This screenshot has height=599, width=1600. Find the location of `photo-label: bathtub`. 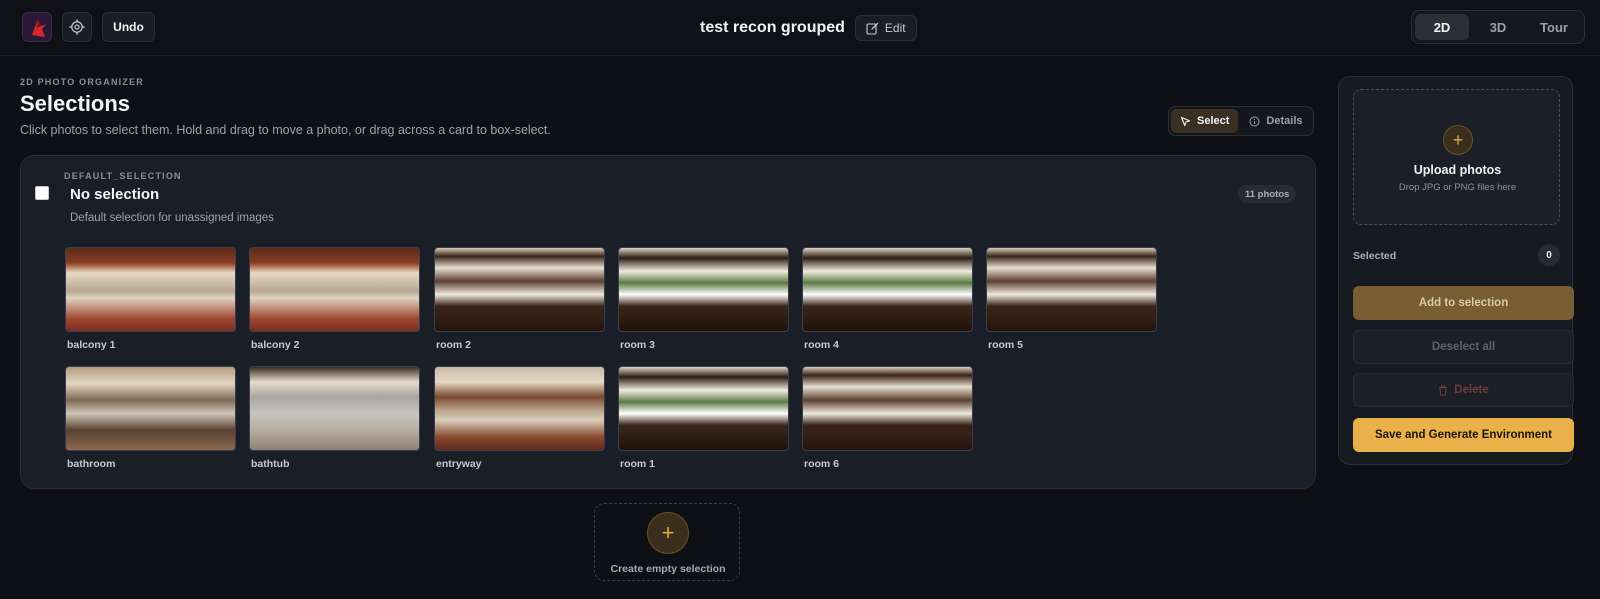

photo-label: bathtub is located at coordinates (270, 464).